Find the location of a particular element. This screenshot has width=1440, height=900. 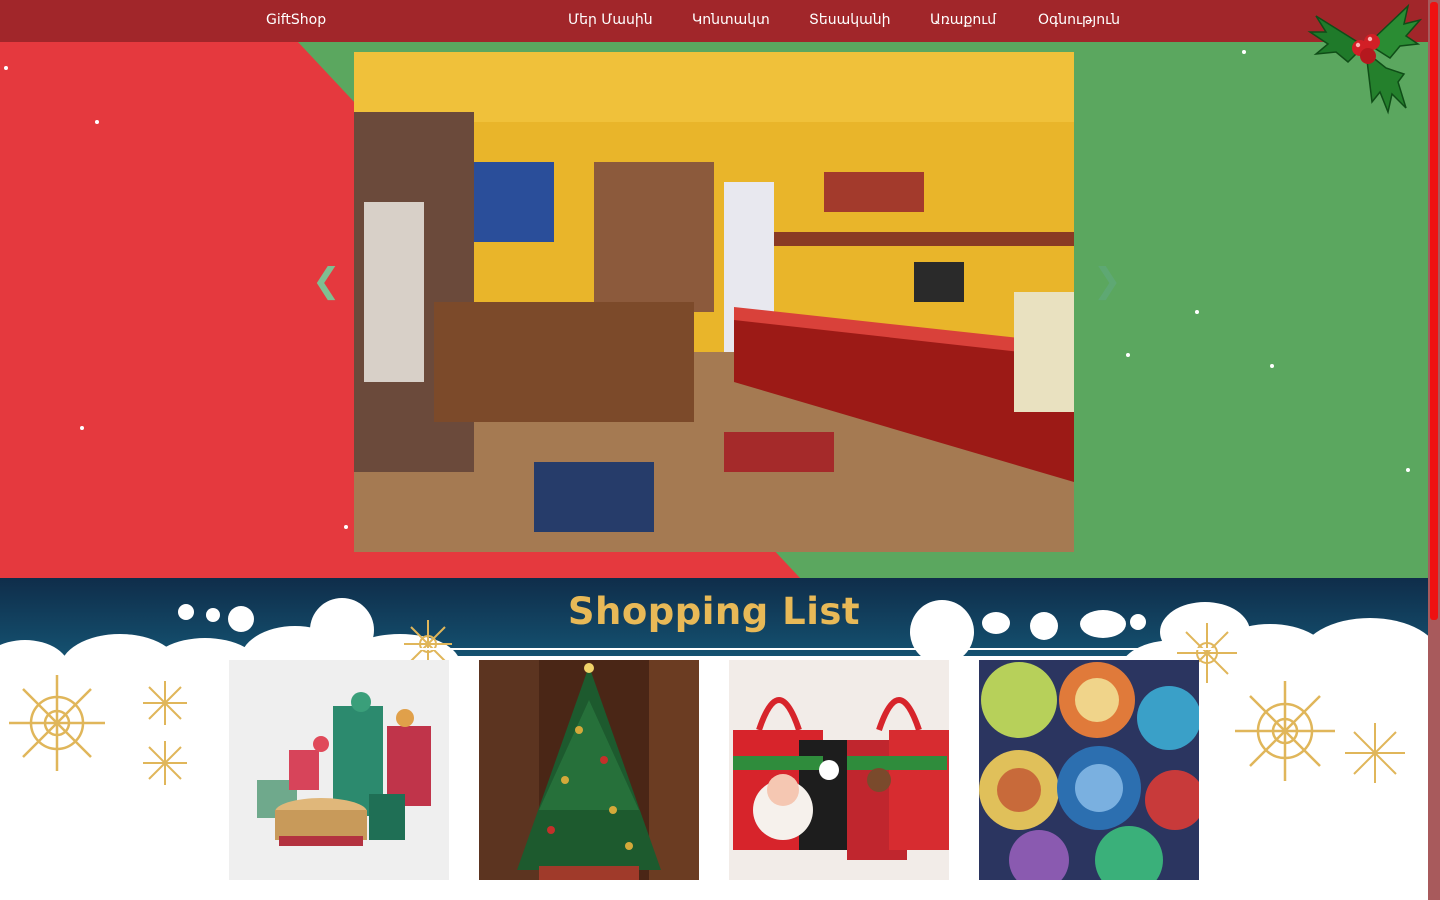

scrollbar-thumb is located at coordinates (1434, 311).